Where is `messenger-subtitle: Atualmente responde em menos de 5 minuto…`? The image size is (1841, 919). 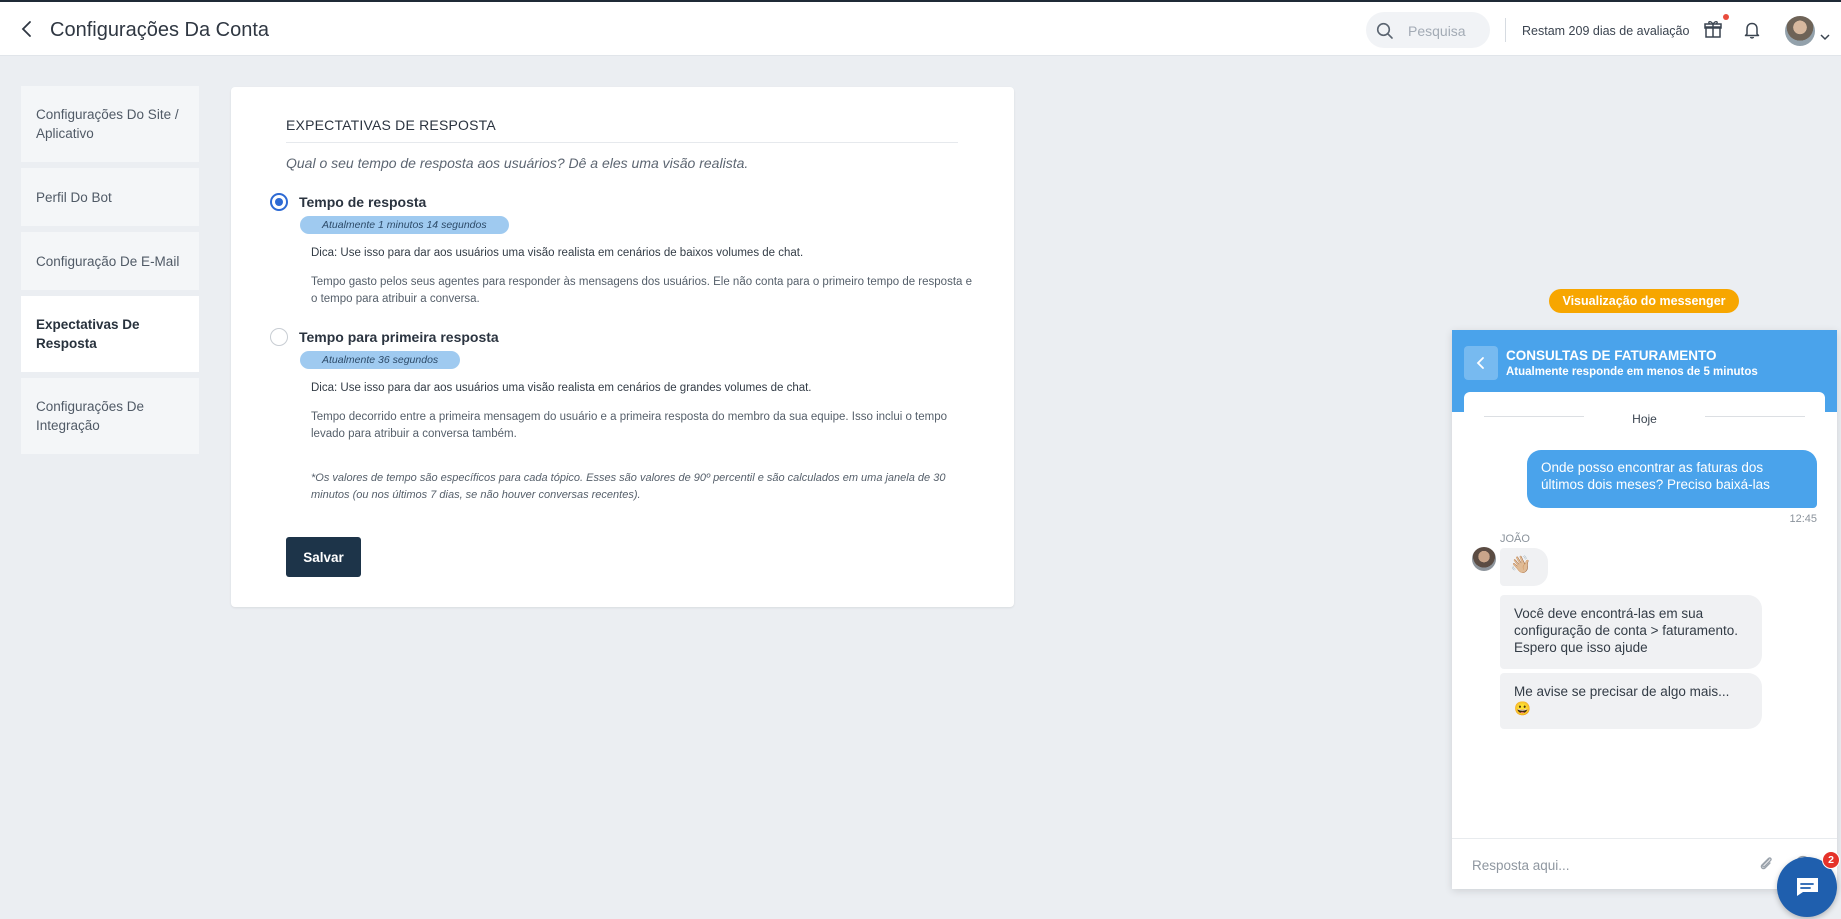
messenger-subtitle: Atualmente responde em menos de 5 minuto… is located at coordinates (1632, 372).